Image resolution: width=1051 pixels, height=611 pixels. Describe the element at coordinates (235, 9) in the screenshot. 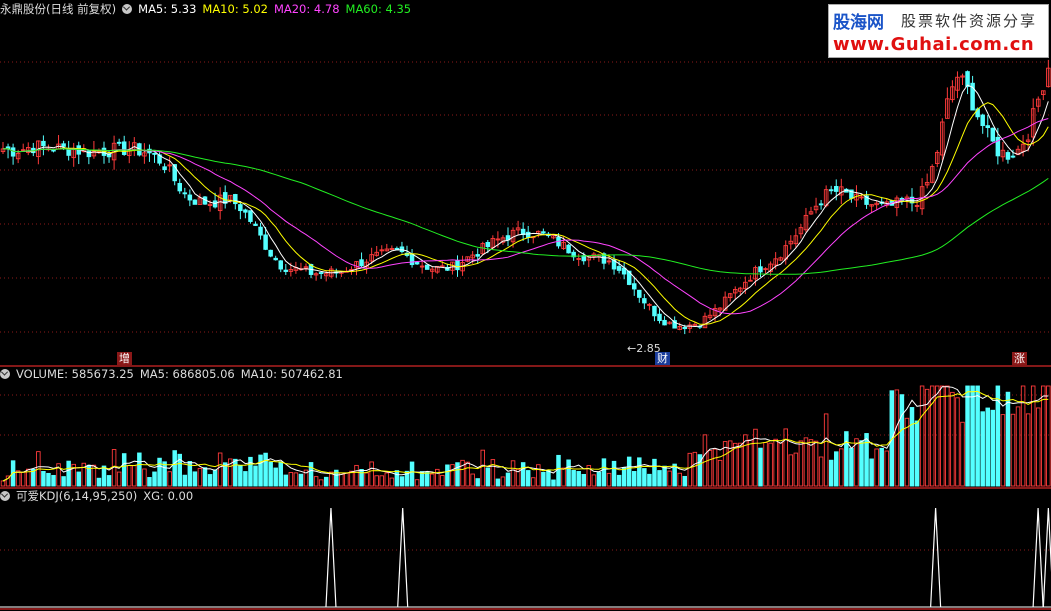

I see `ma10-value: MA10: 5.02` at that location.